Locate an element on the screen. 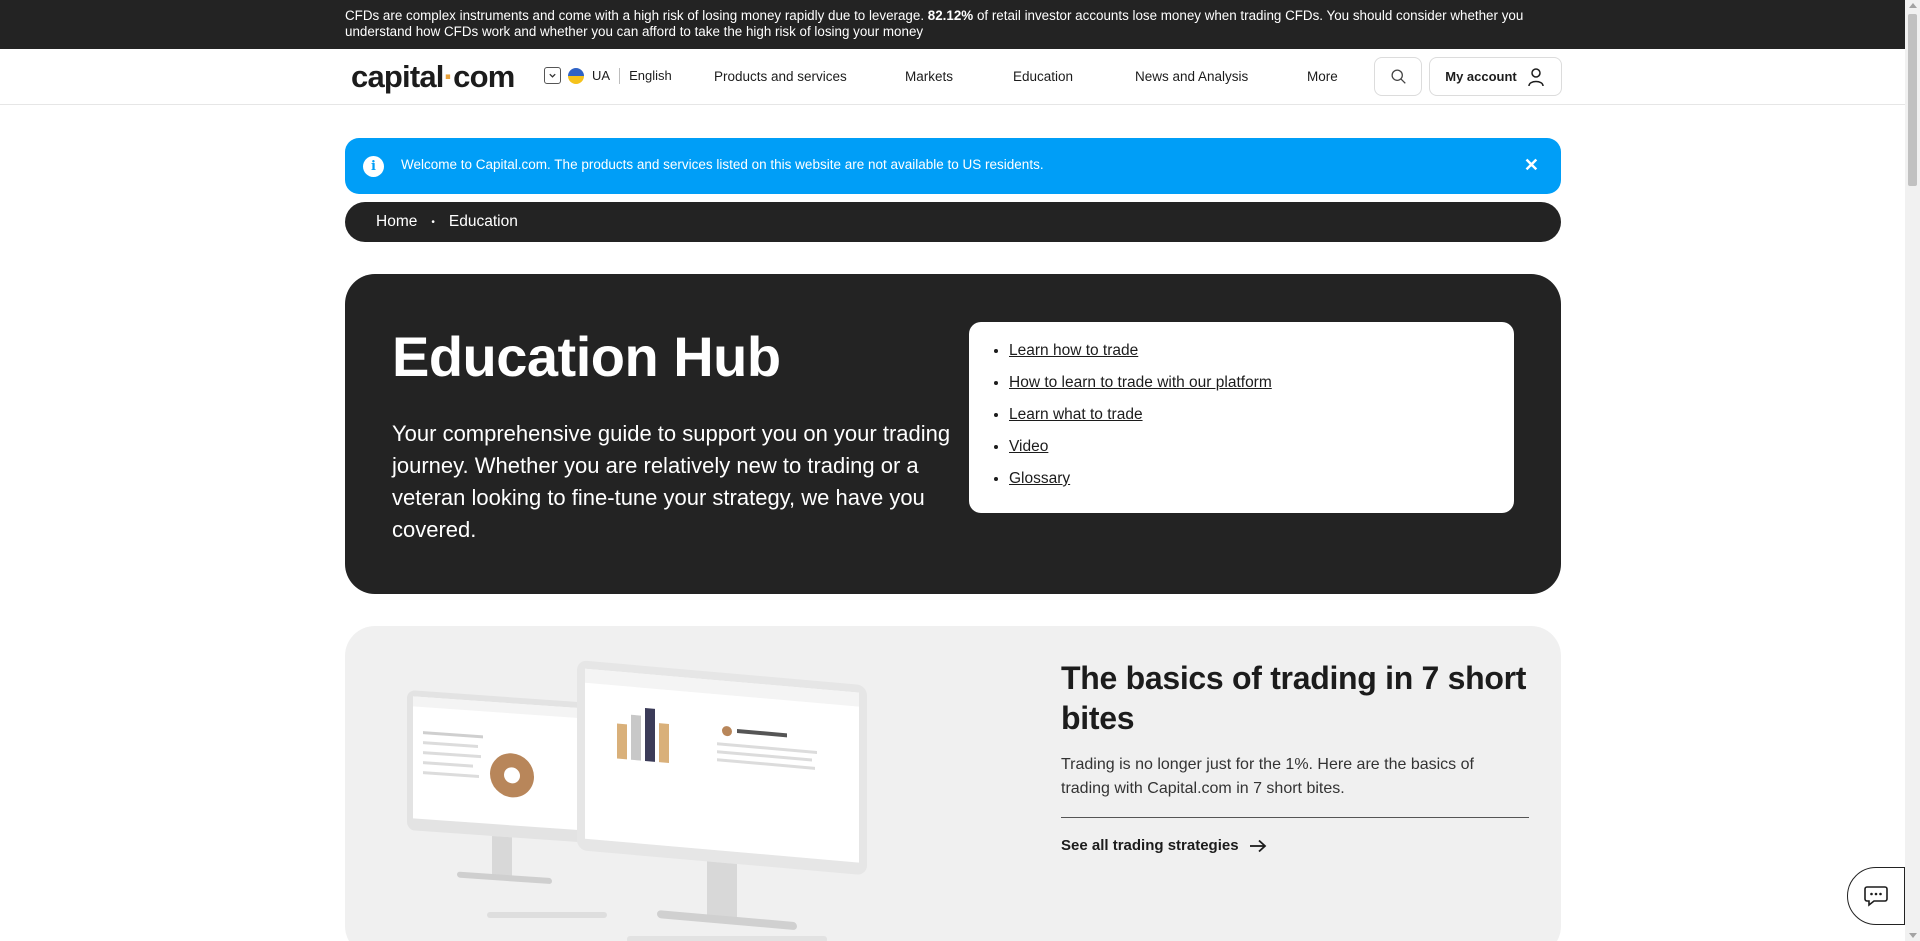 The height and width of the screenshot is (941, 1920). chat-icon is located at coordinates (1876, 896).